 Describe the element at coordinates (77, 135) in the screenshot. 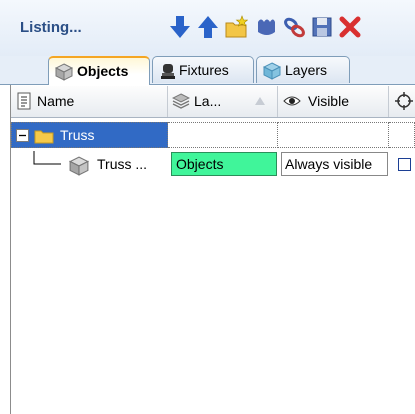

I see `row-name: Truss` at that location.